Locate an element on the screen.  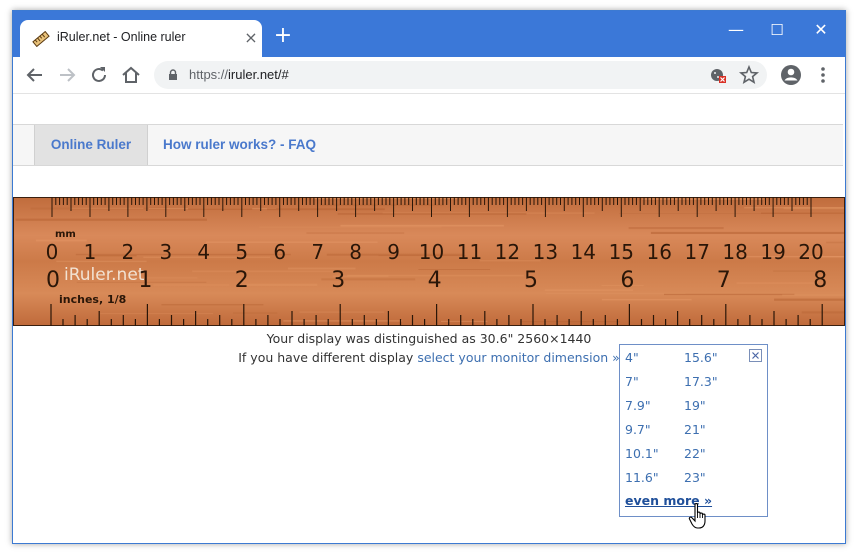
monitor-size-9-7: 9.7" is located at coordinates (638, 429).